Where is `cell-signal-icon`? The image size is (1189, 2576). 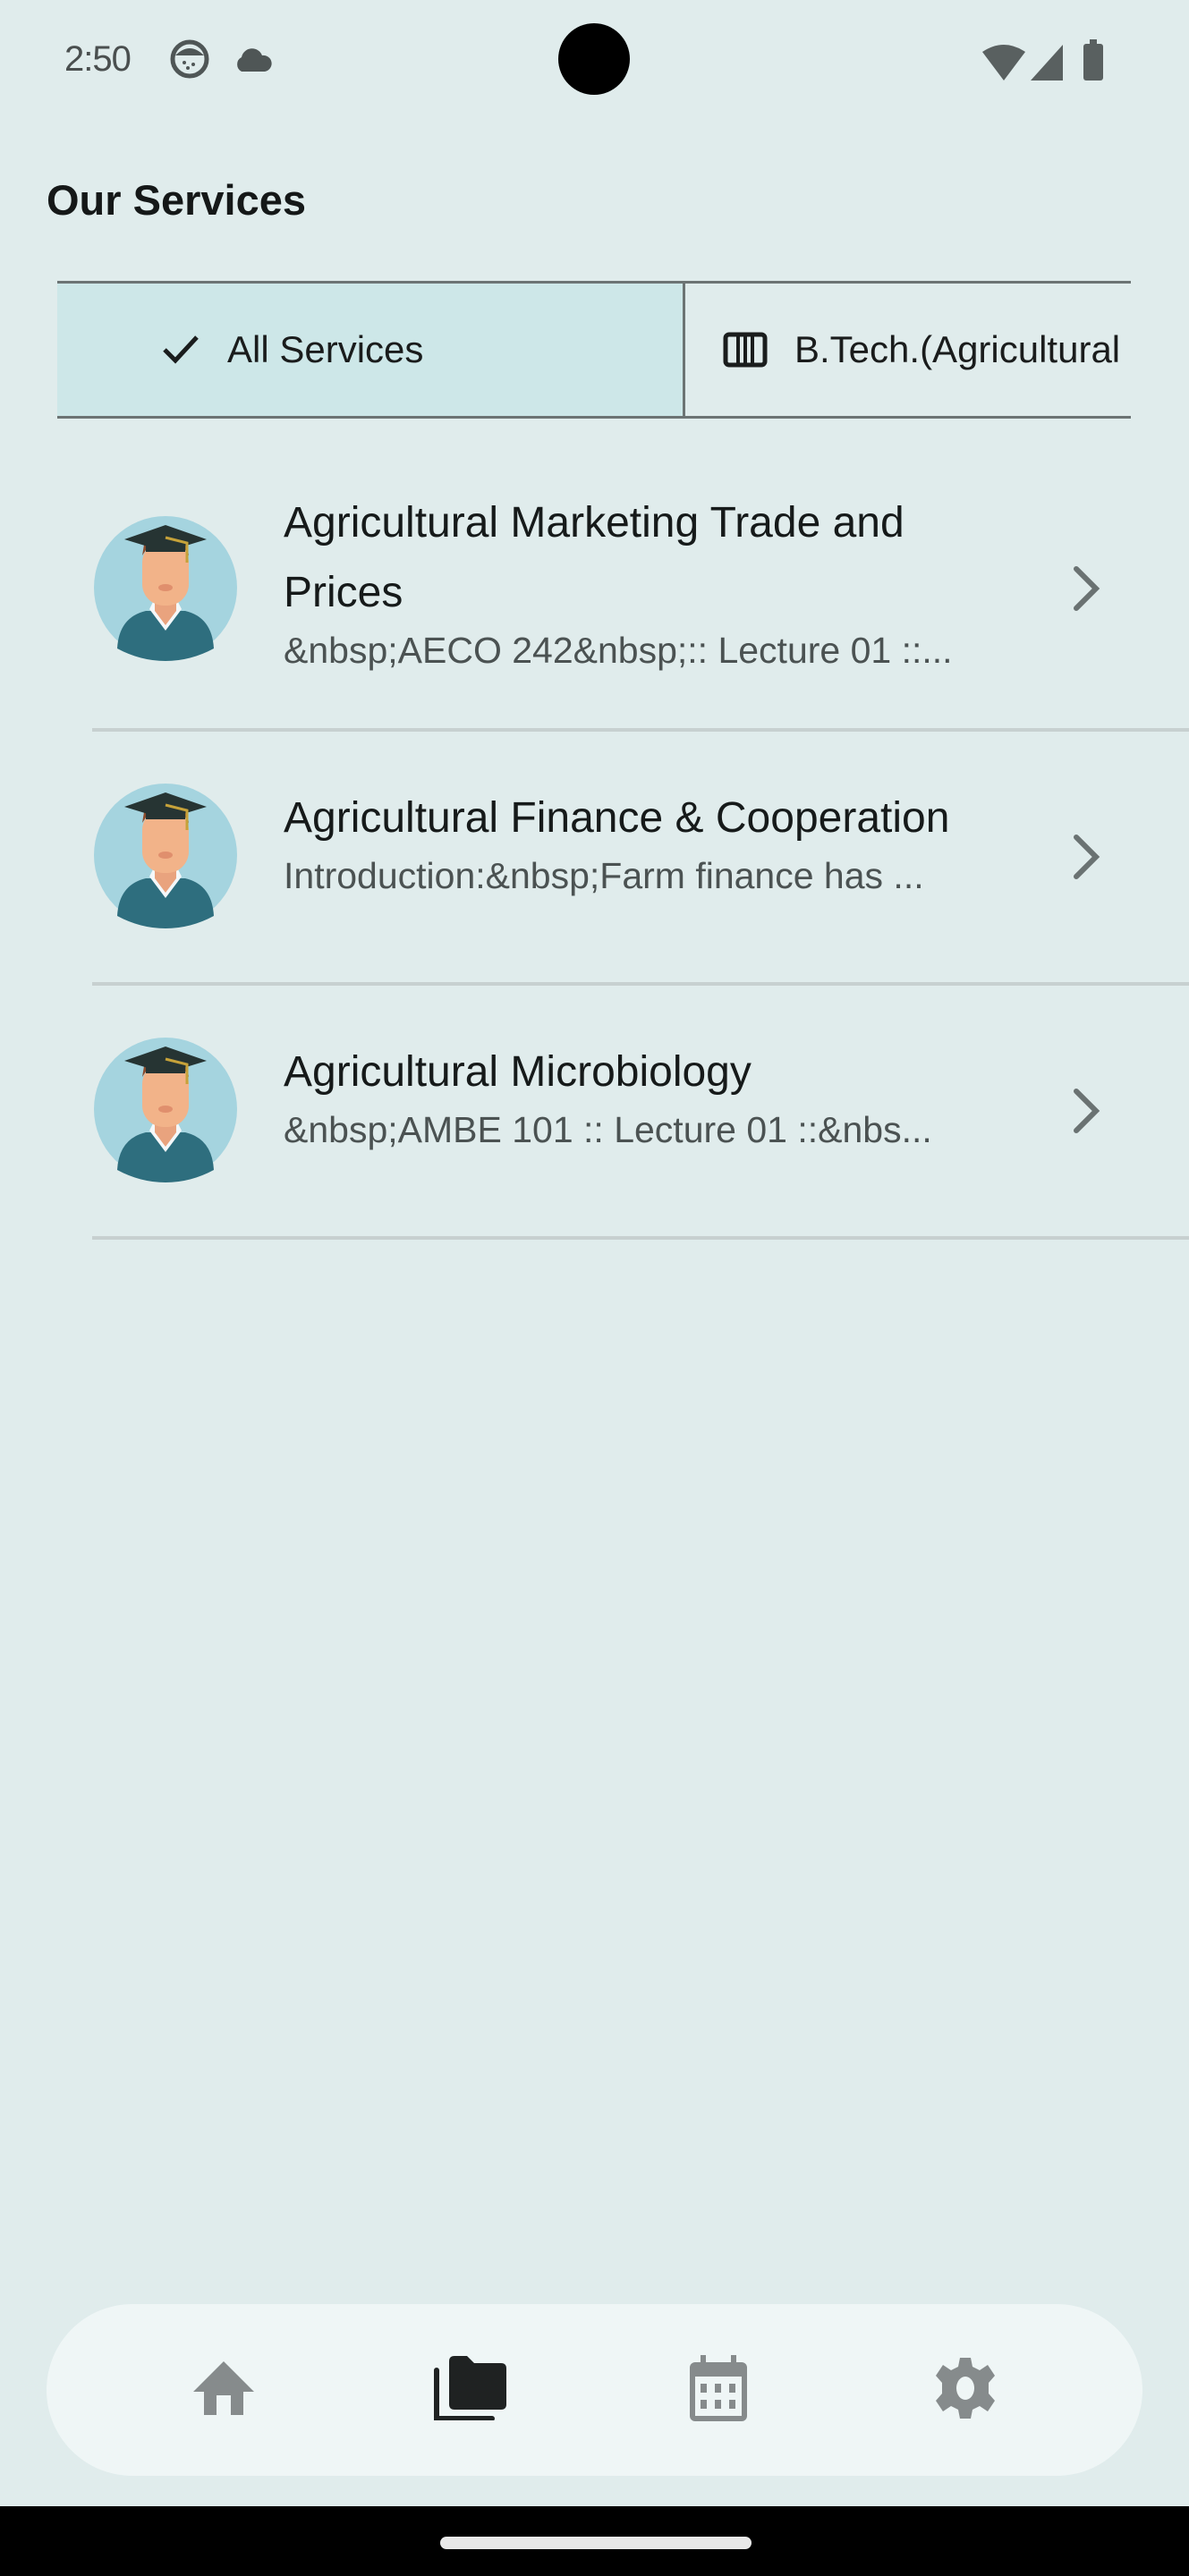
cell-signal-icon is located at coordinates (1047, 64).